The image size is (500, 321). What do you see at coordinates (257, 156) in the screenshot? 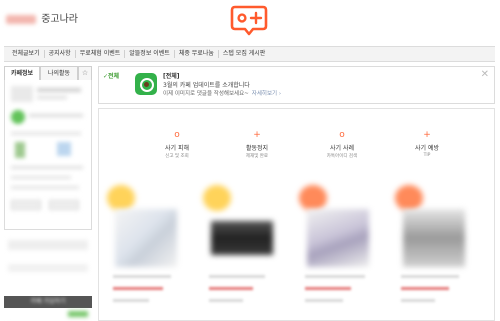
I see `category-subtitle: 제재및 완료` at bounding box center [257, 156].